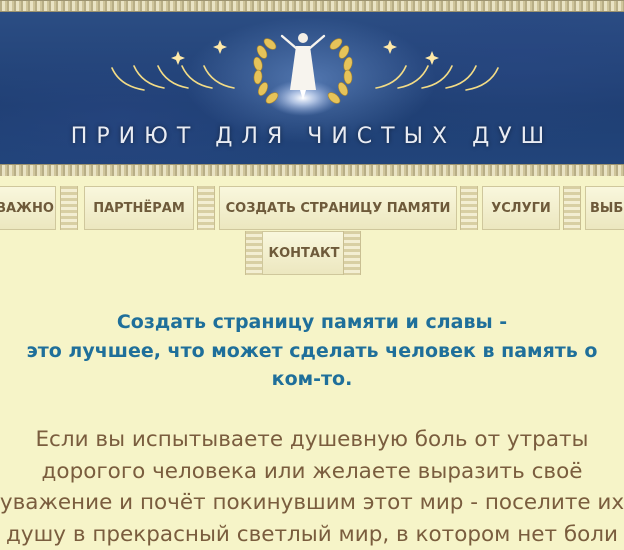  I want to click on nav-item-choose: ВЫБ, so click(604, 208).